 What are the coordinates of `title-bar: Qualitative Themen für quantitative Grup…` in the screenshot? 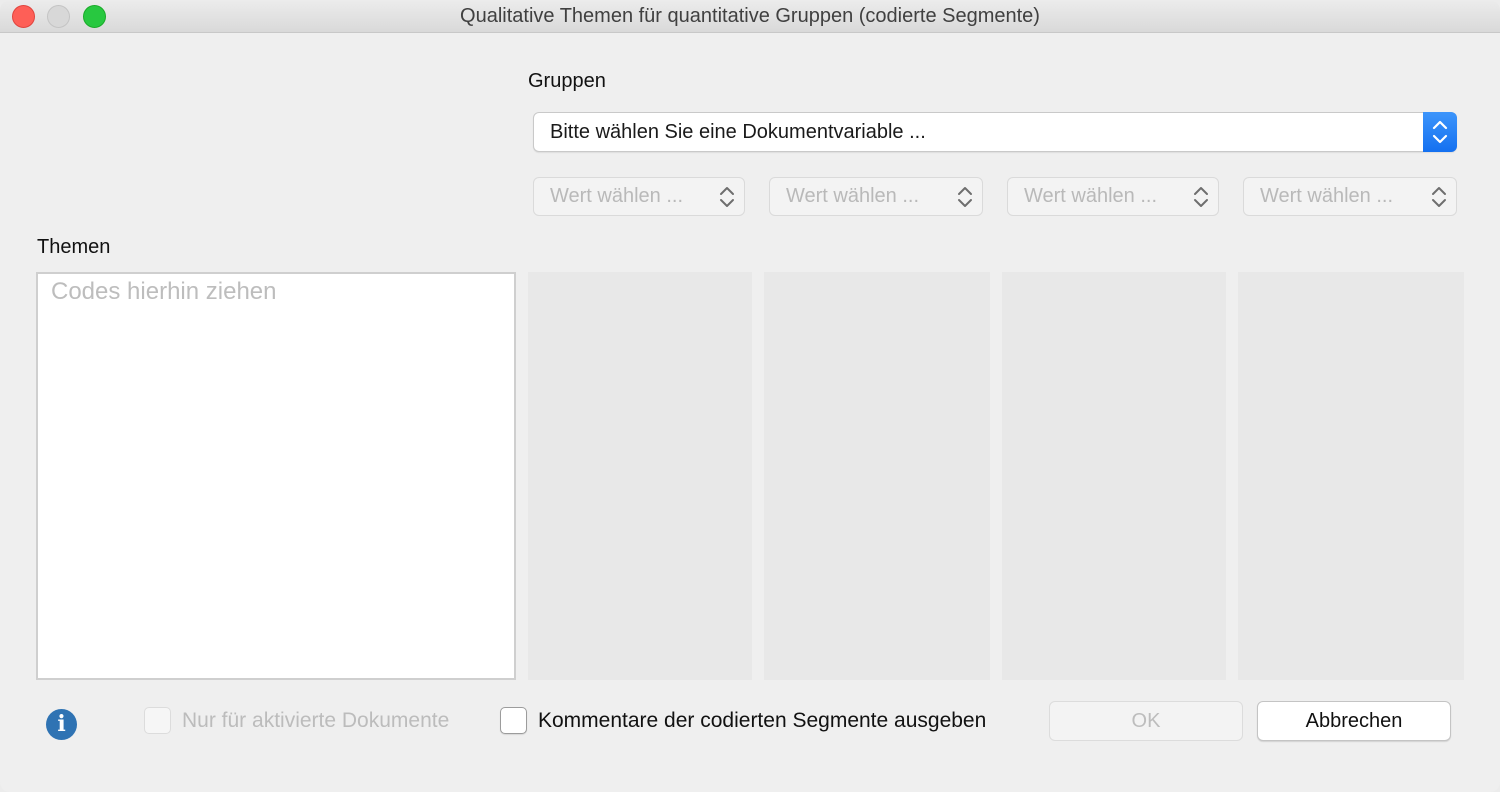 It's located at (750, 16).